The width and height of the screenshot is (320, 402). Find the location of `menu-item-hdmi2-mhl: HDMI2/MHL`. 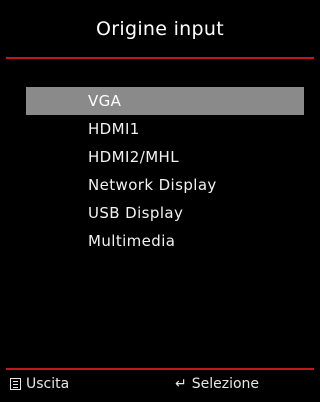

menu-item-hdmi2-mhl: HDMI2/MHL is located at coordinates (165, 157).